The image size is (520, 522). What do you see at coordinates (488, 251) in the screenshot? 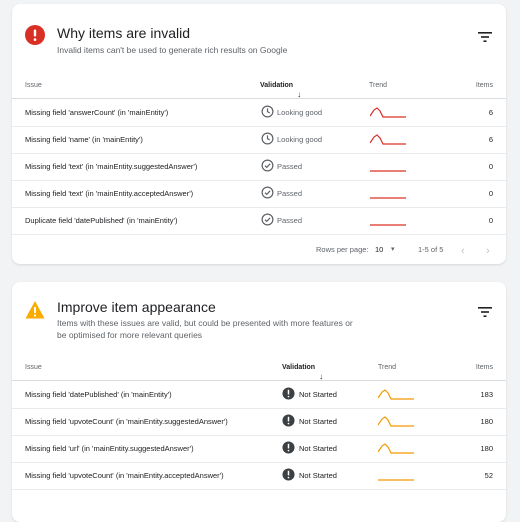
I see `next-page-button: ›` at bounding box center [488, 251].